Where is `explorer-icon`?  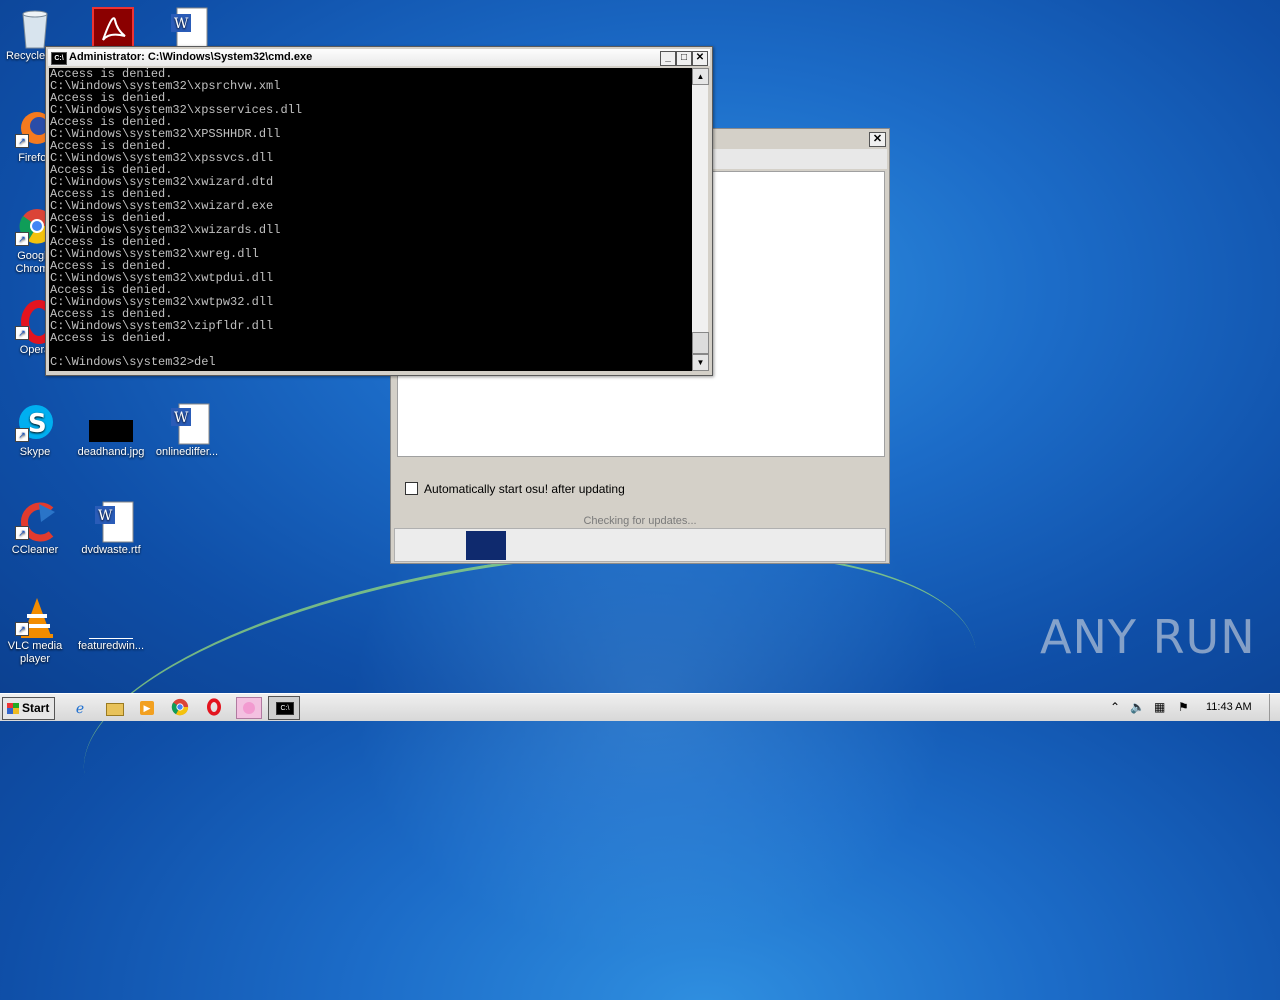
explorer-icon is located at coordinates (114, 708).